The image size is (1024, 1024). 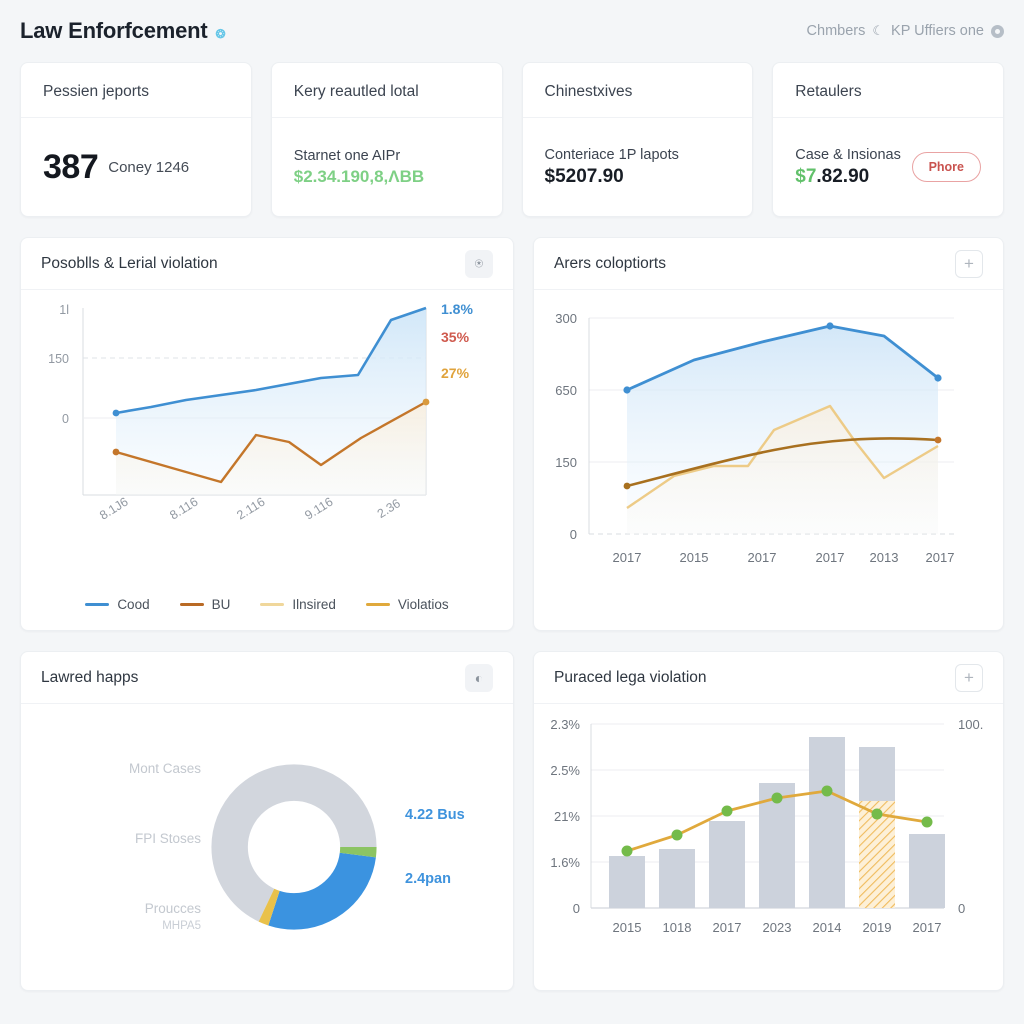 I want to click on area-ytick-2: 0, so click(x=65, y=419).